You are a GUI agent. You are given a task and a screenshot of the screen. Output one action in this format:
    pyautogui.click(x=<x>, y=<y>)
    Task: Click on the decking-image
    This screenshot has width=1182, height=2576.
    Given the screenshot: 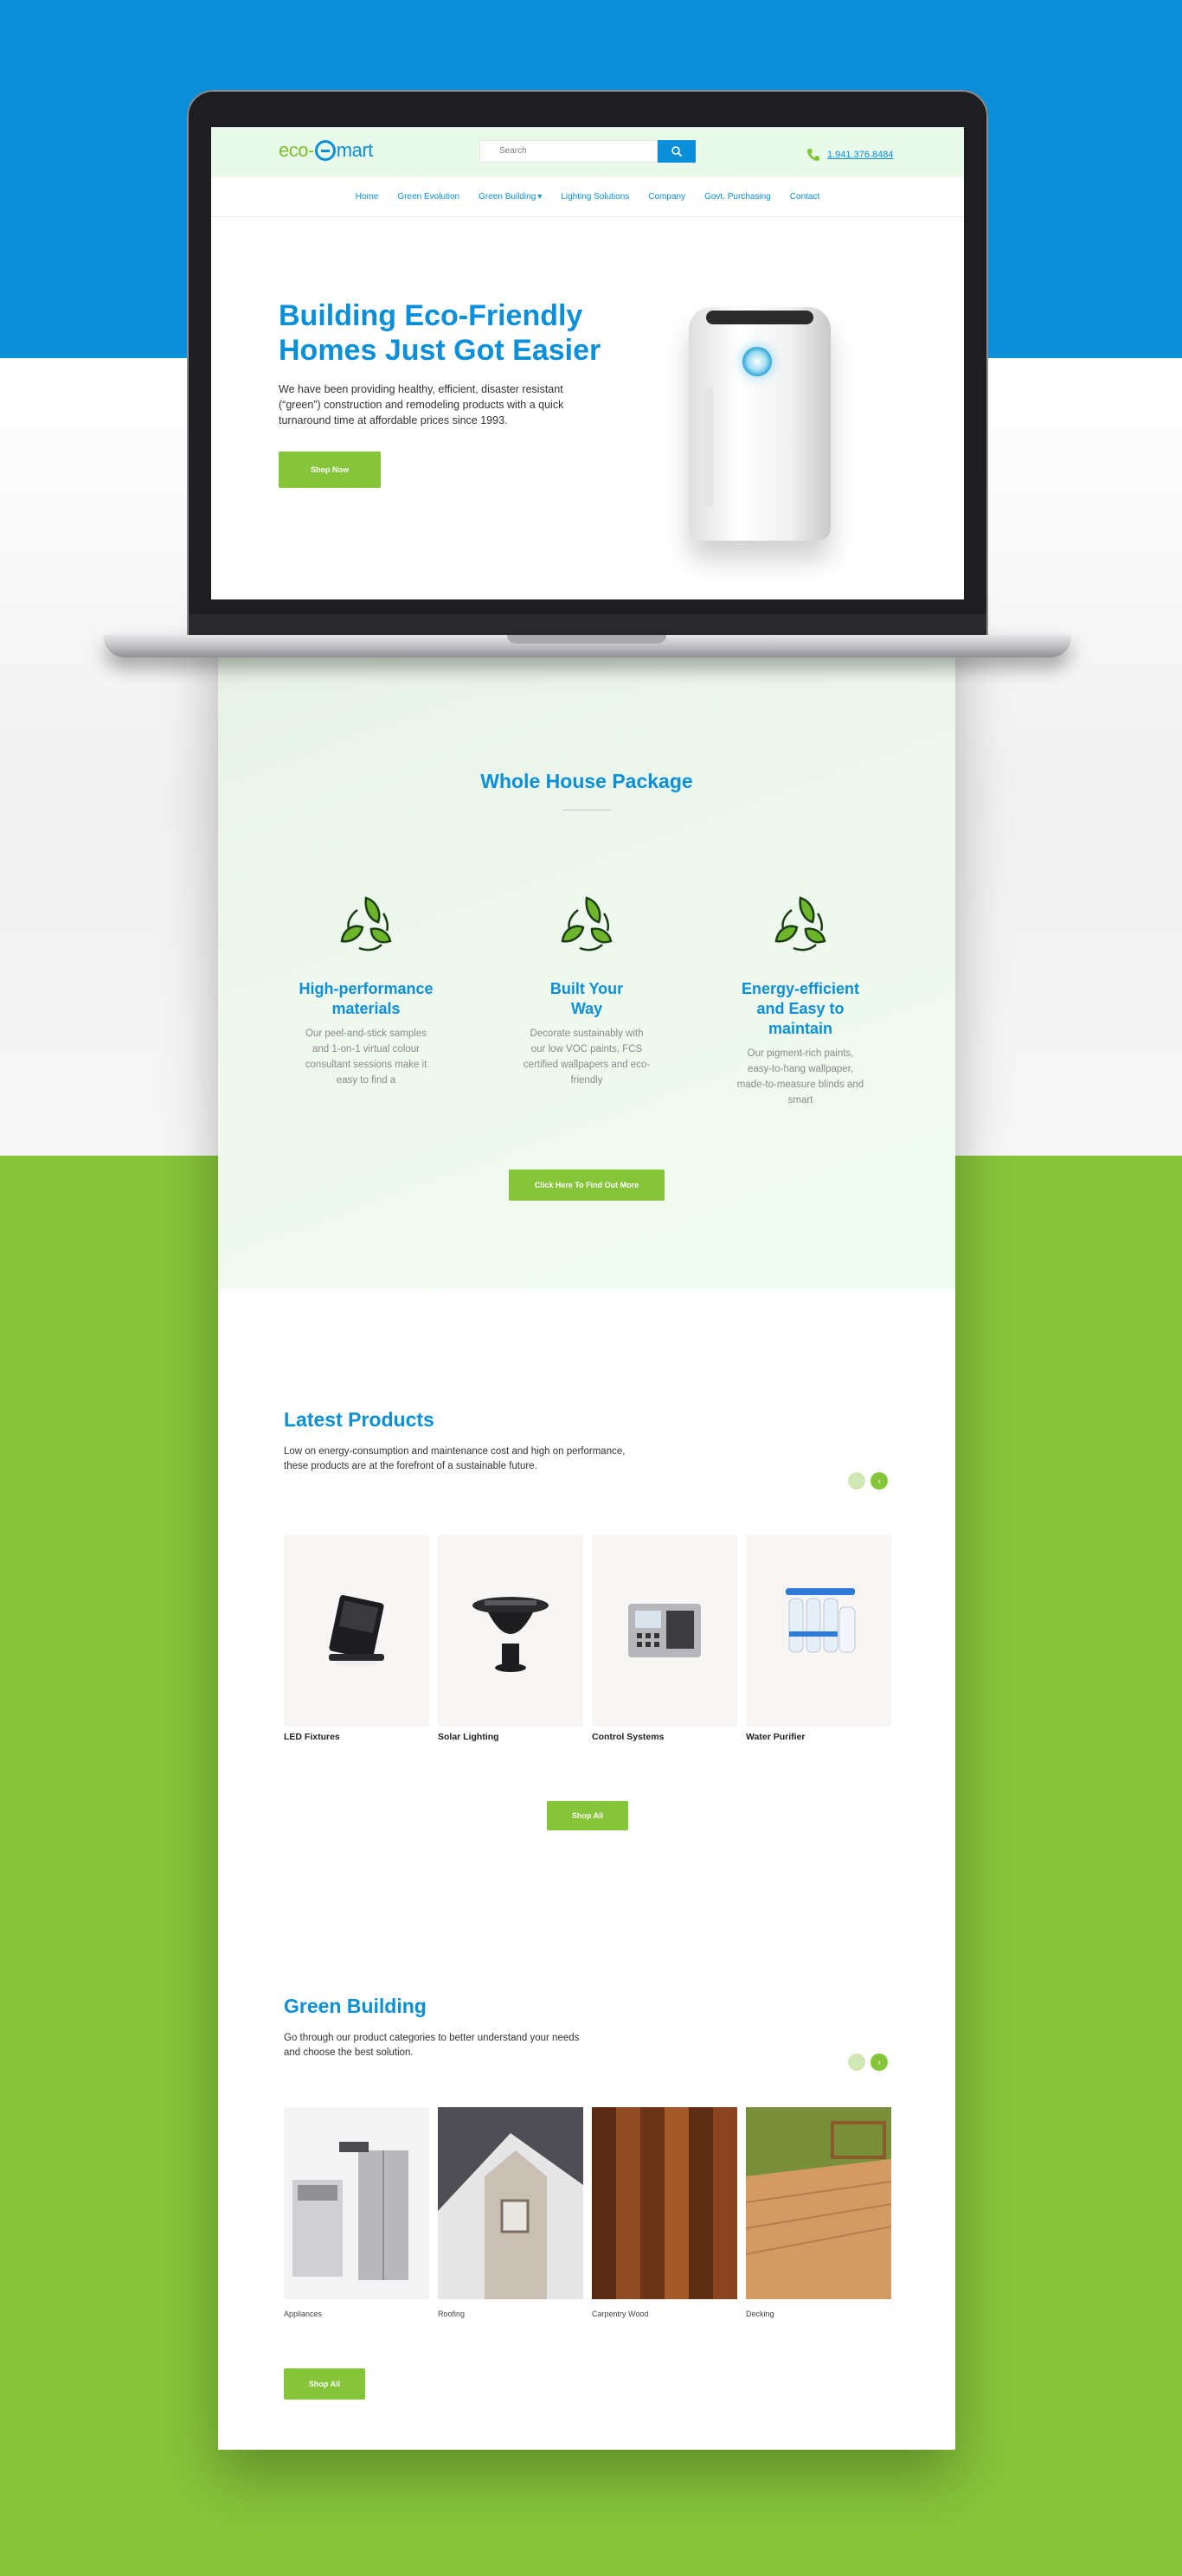 What is the action you would take?
    pyautogui.click(x=818, y=2203)
    